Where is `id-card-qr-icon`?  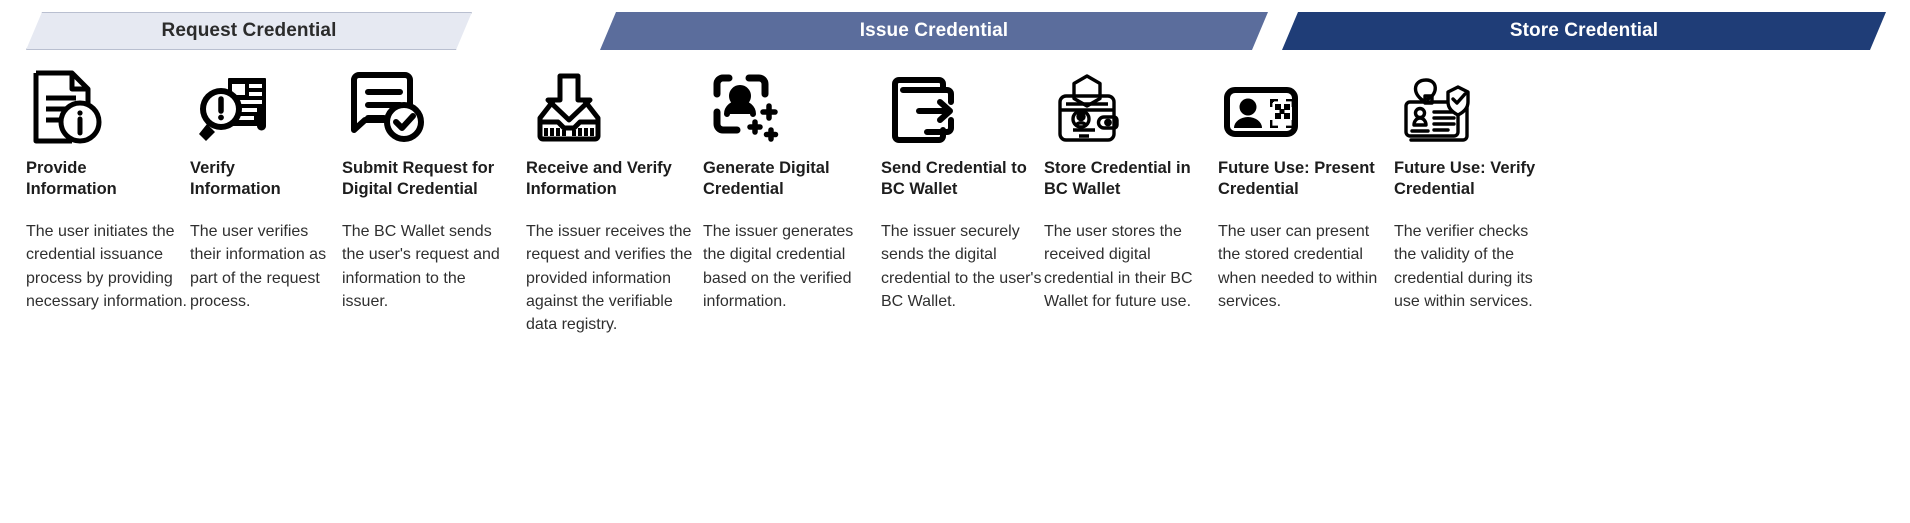
id-card-qr-icon is located at coordinates (1301, 104).